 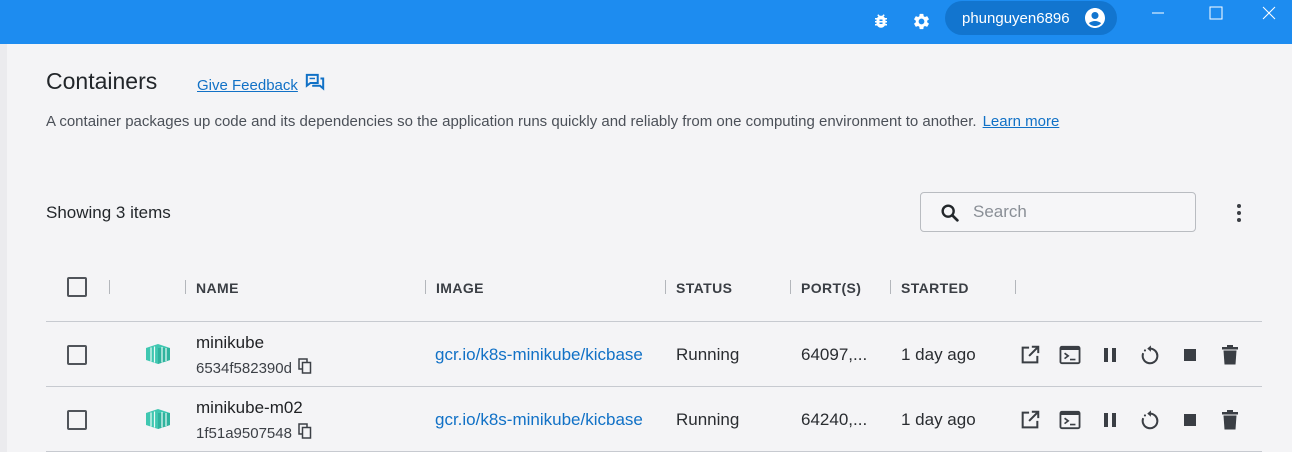 I want to click on search-icon, so click(x=950, y=213).